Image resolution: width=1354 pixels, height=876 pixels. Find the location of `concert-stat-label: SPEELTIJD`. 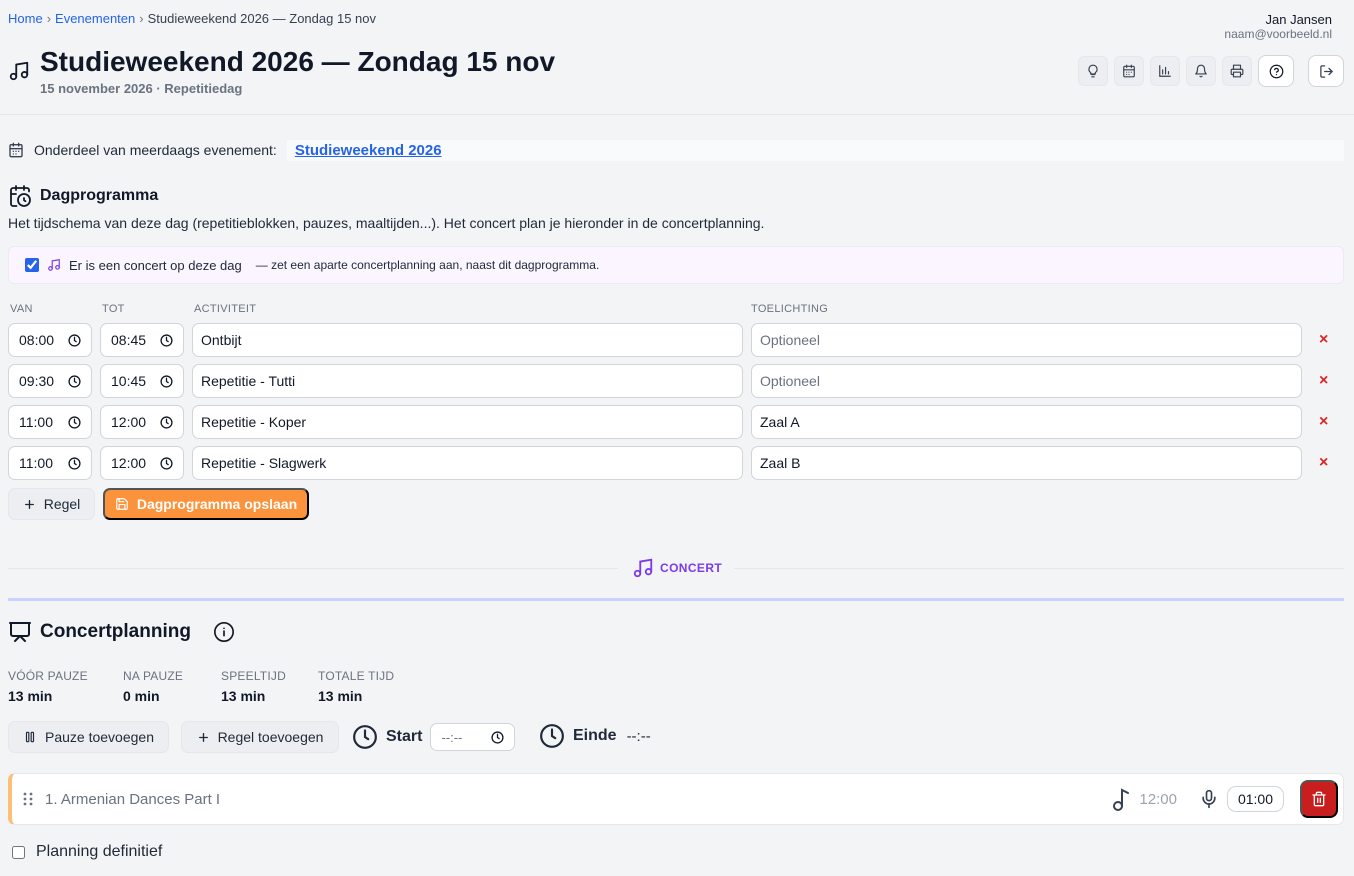

concert-stat-label: SPEELTIJD is located at coordinates (253, 676).